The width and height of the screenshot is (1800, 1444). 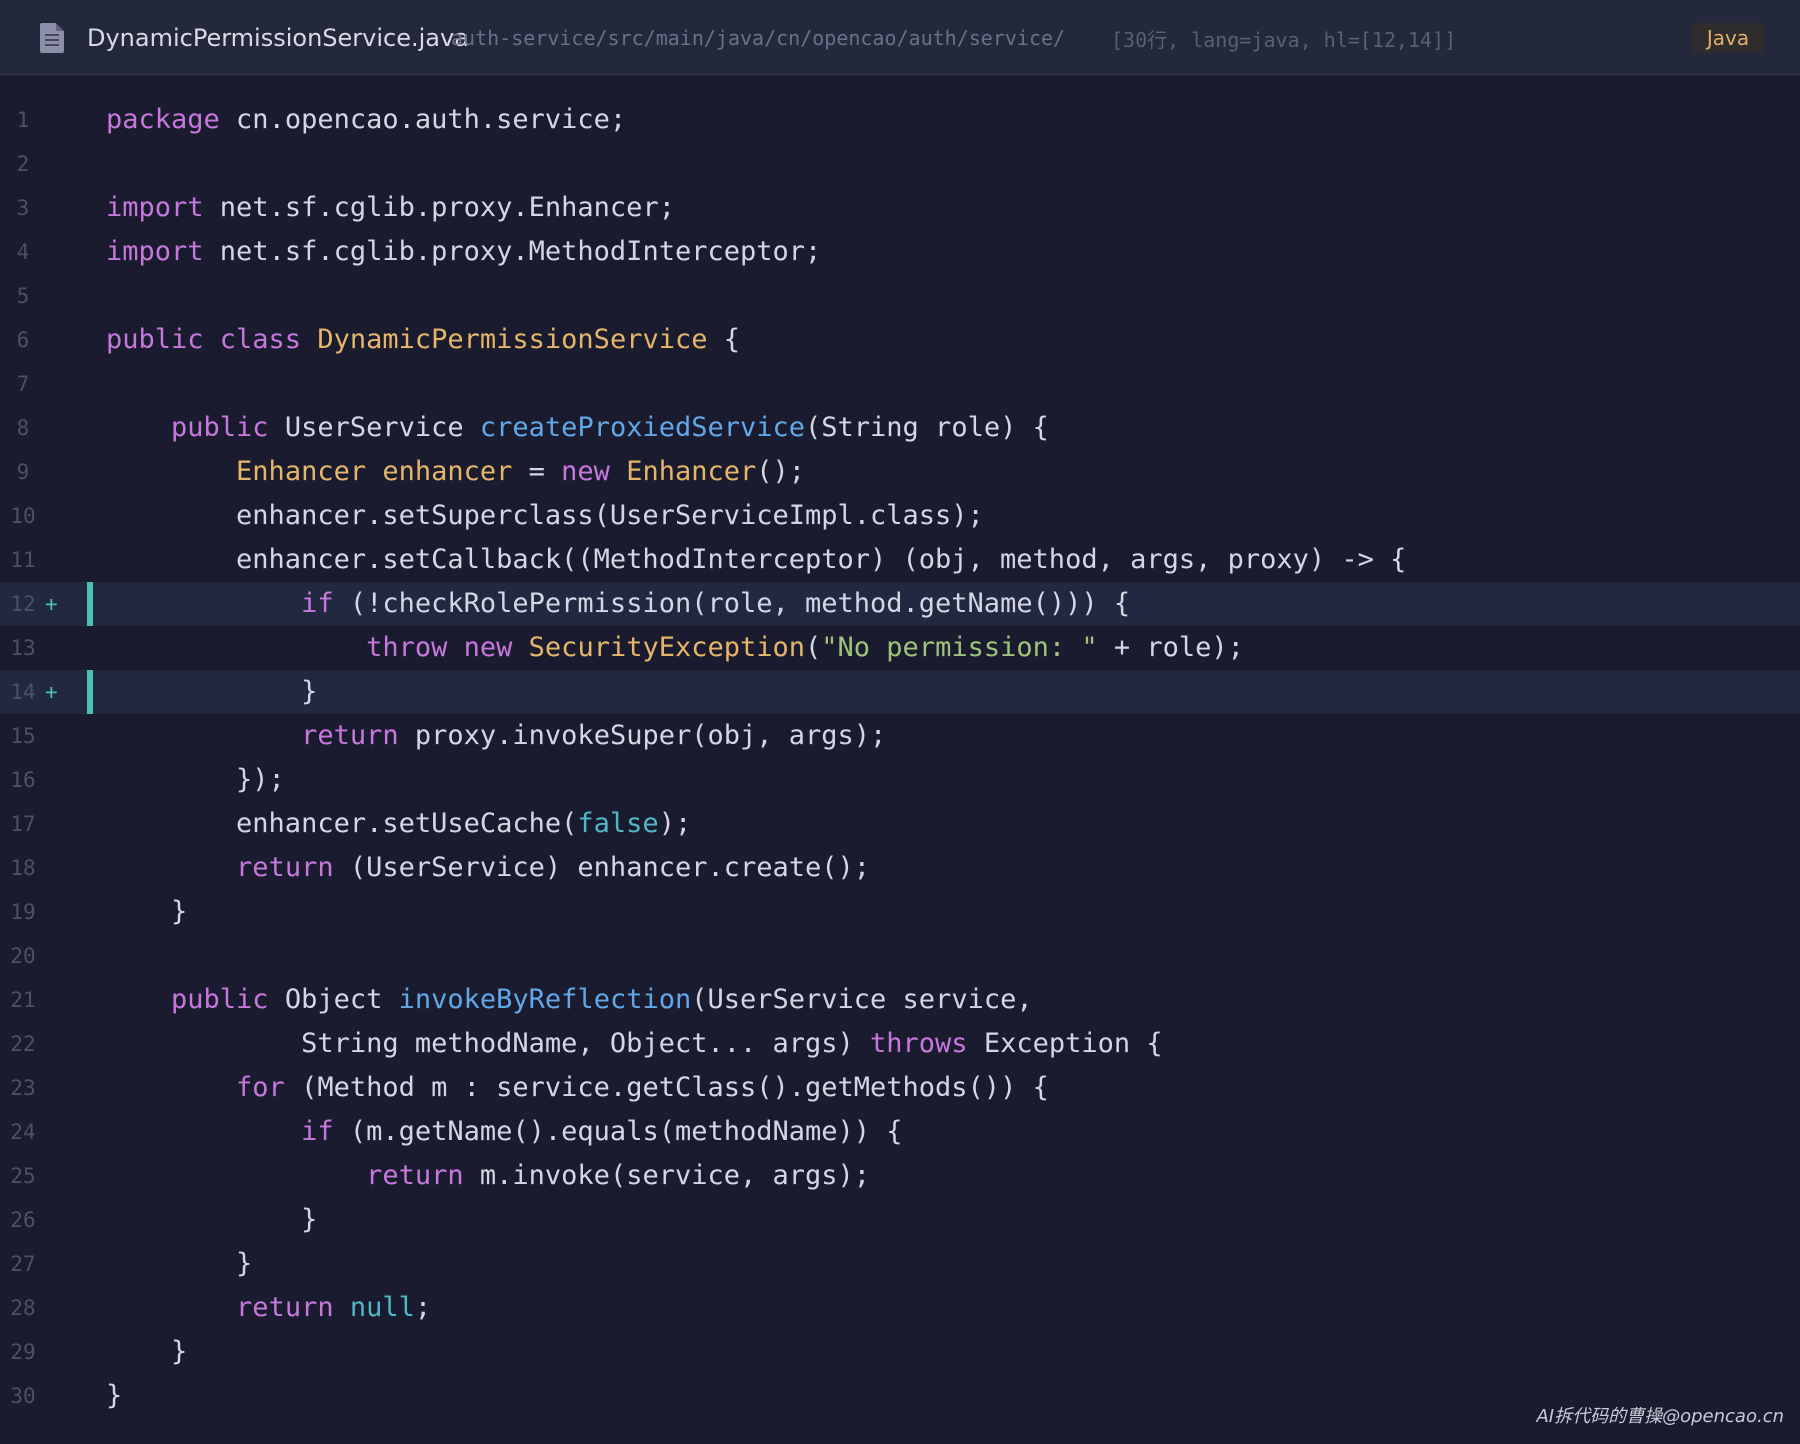 What do you see at coordinates (900, 384) in the screenshot?
I see `code-line: 7` at bounding box center [900, 384].